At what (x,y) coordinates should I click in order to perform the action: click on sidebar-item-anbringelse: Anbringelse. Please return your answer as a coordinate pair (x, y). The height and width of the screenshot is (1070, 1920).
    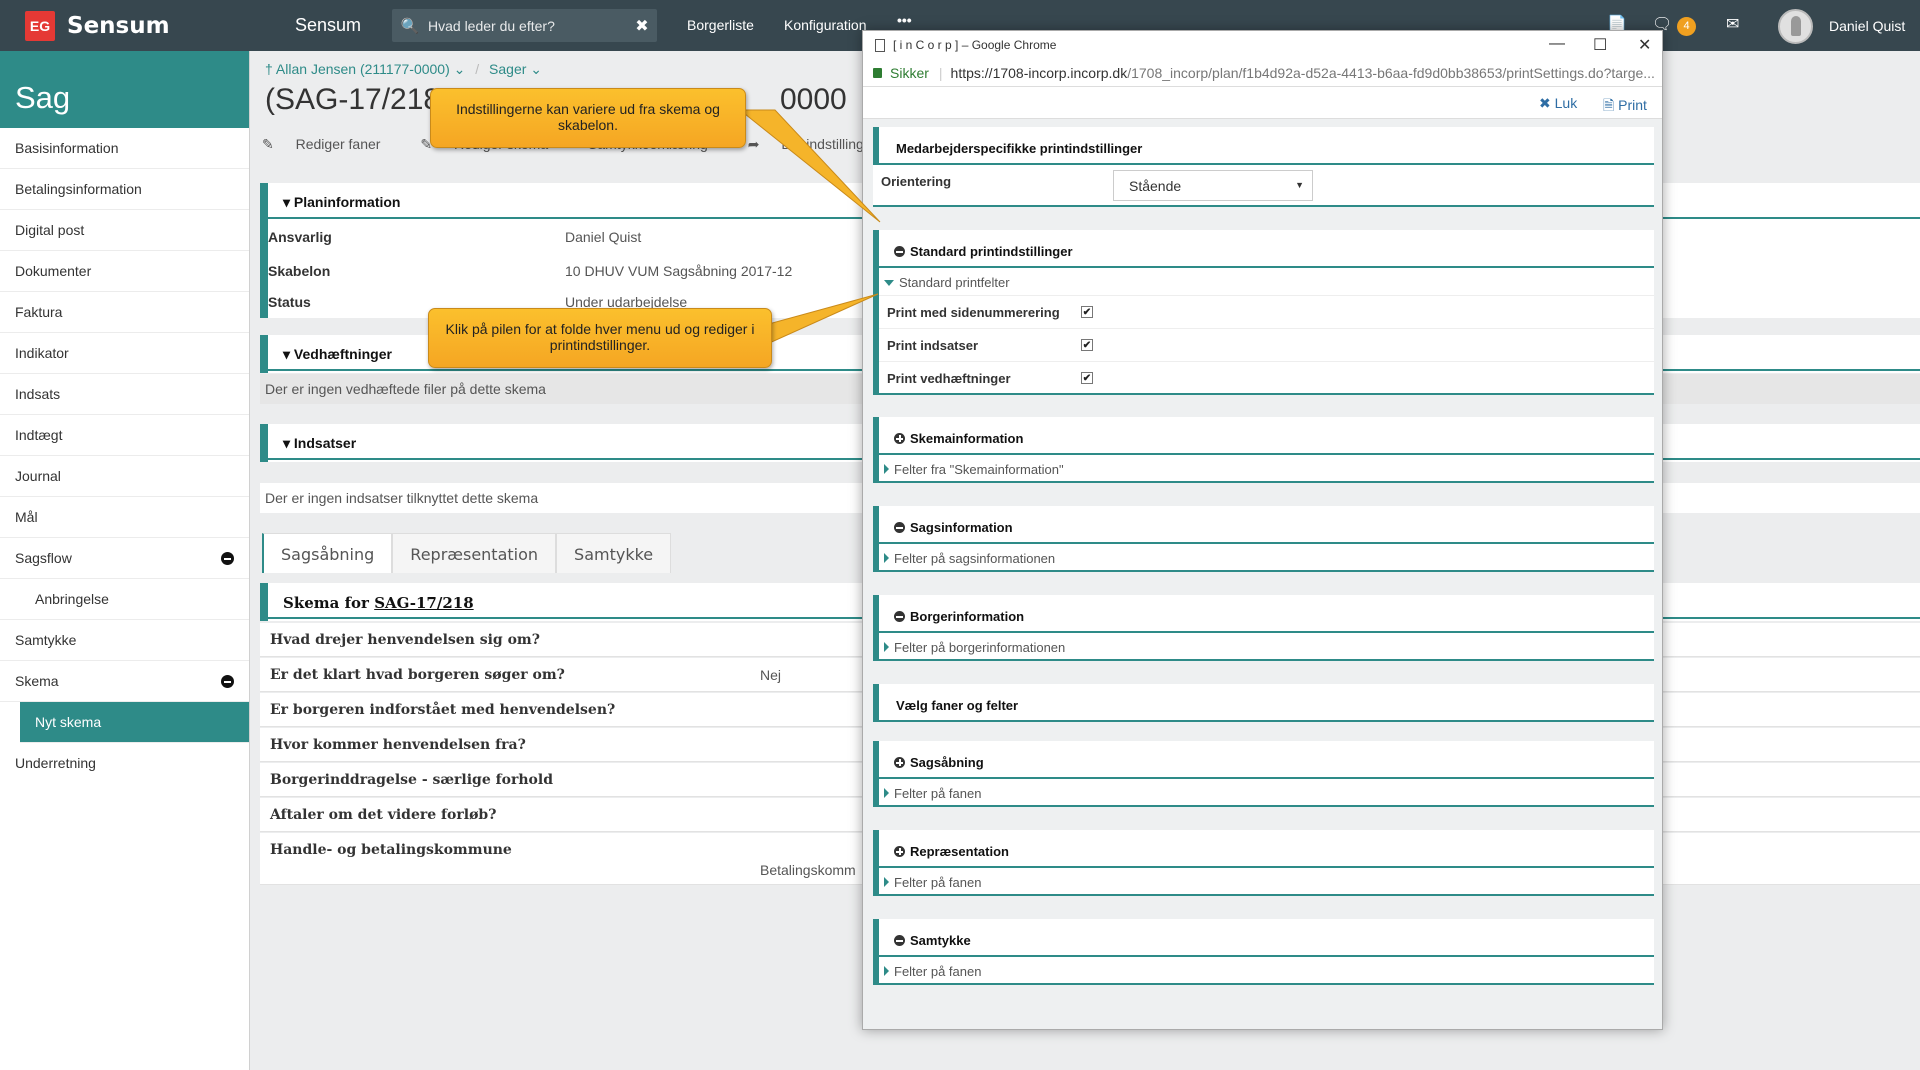
    Looking at the image, I should click on (124, 599).